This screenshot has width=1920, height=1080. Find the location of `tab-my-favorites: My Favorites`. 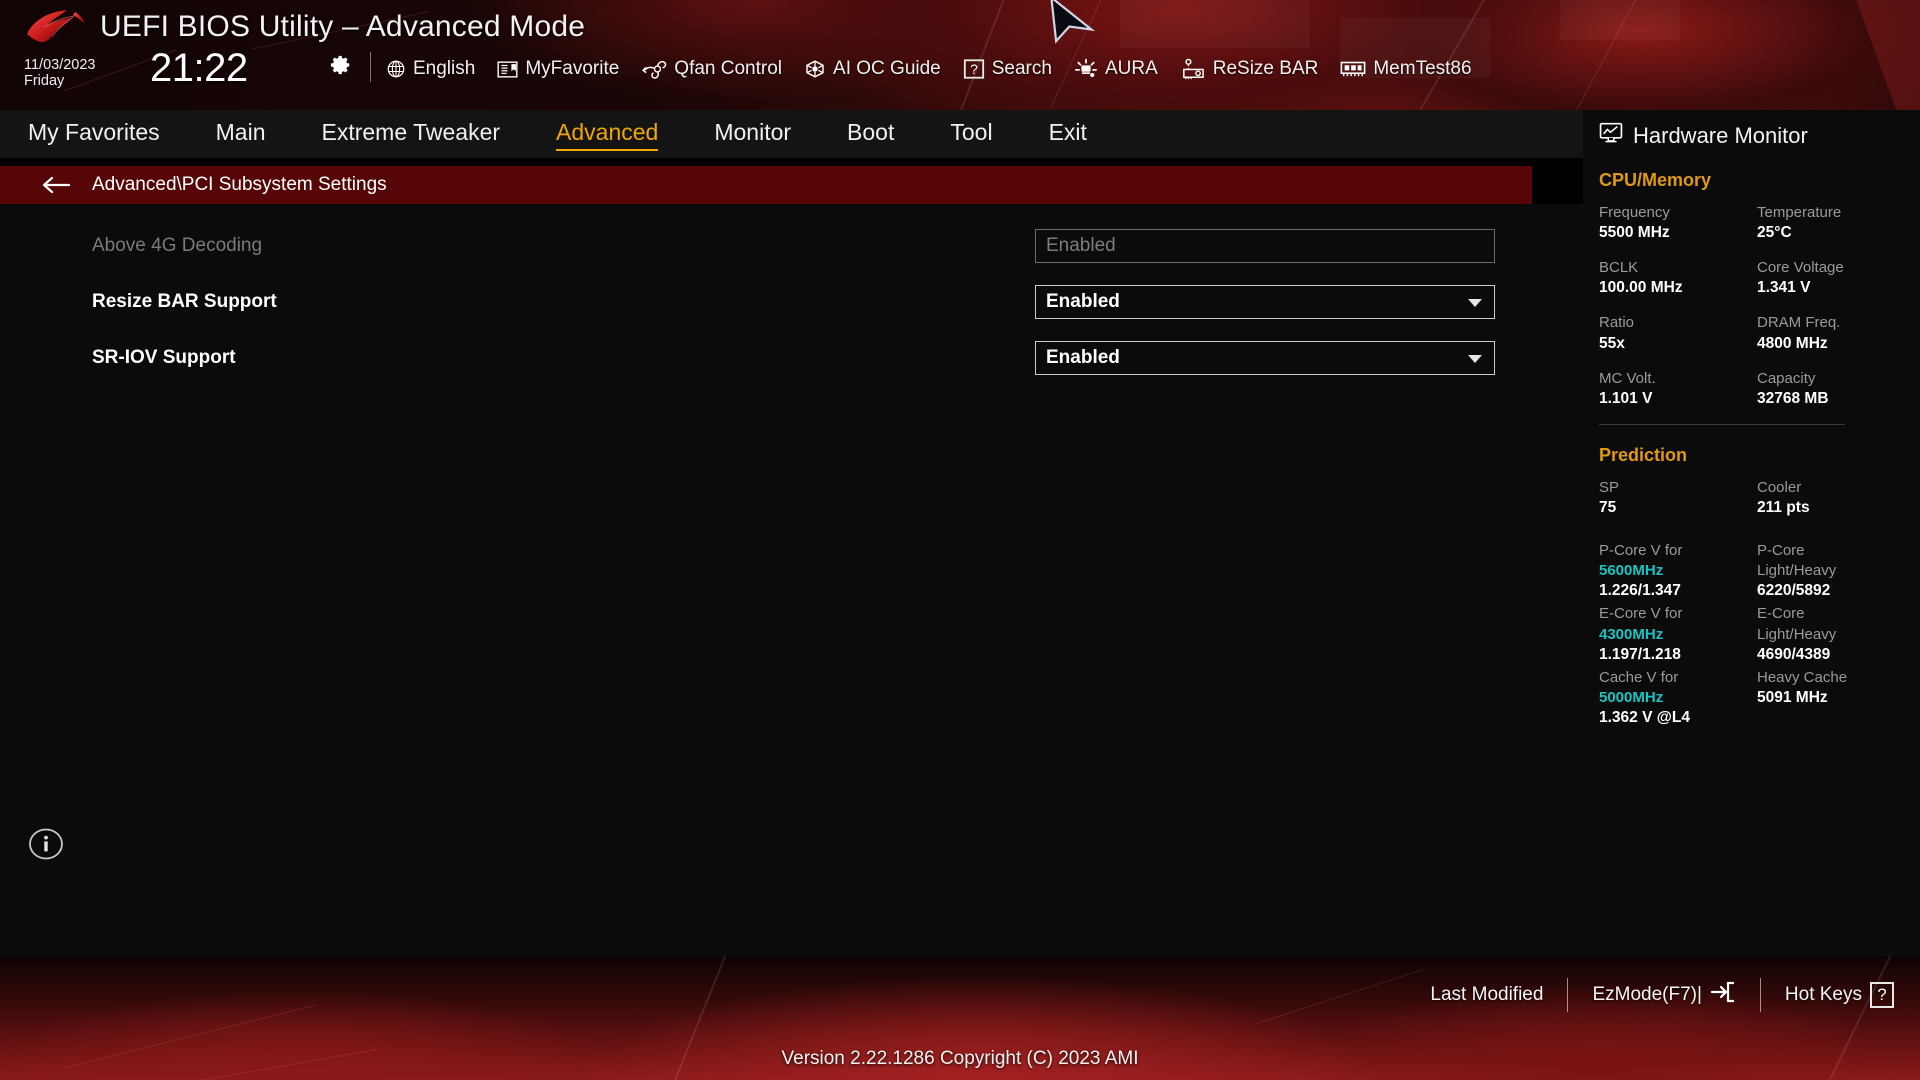

tab-my-favorites: My Favorites is located at coordinates (94, 134).